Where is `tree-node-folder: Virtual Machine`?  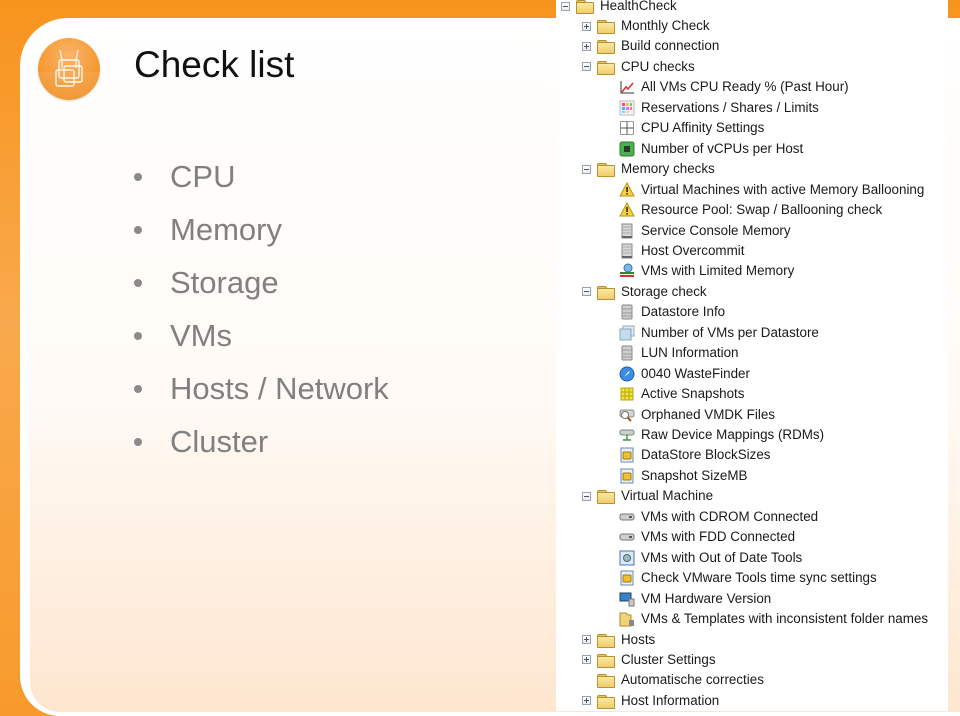 tree-node-folder: Virtual Machine is located at coordinates (647, 496).